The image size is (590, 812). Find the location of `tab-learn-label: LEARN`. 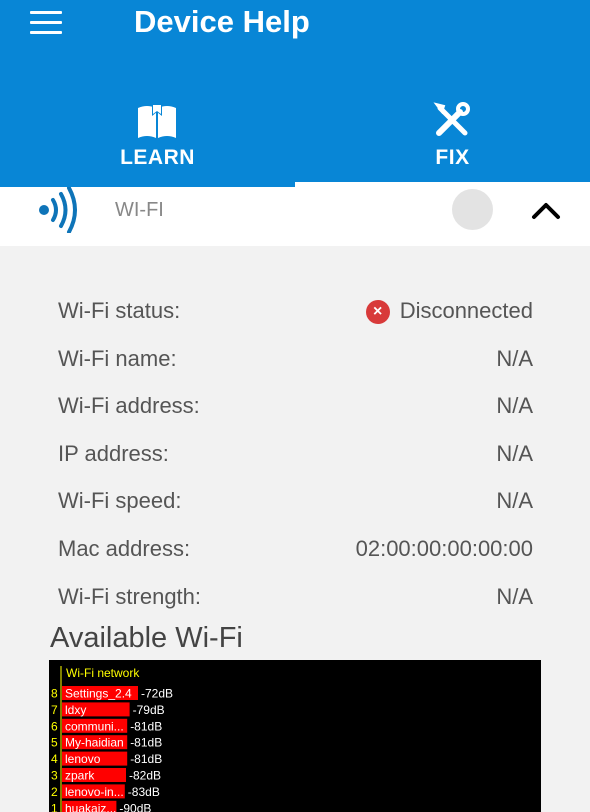

tab-learn-label: LEARN is located at coordinates (157, 157).